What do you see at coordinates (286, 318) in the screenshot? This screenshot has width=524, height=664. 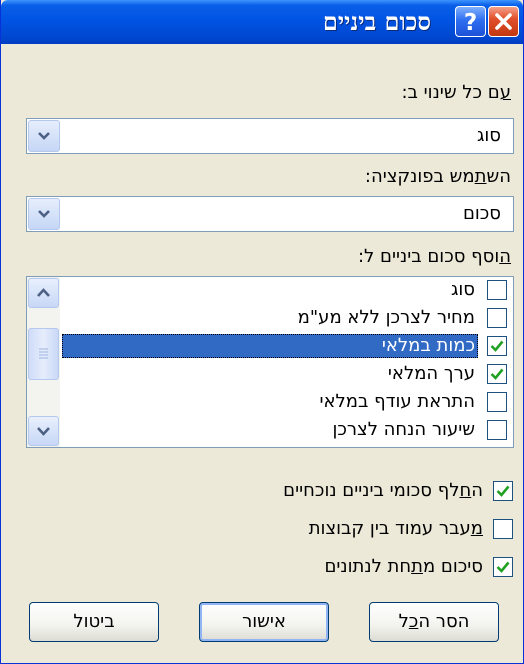 I see `list-item: מחיר לצרכן ללא מע"מ` at bounding box center [286, 318].